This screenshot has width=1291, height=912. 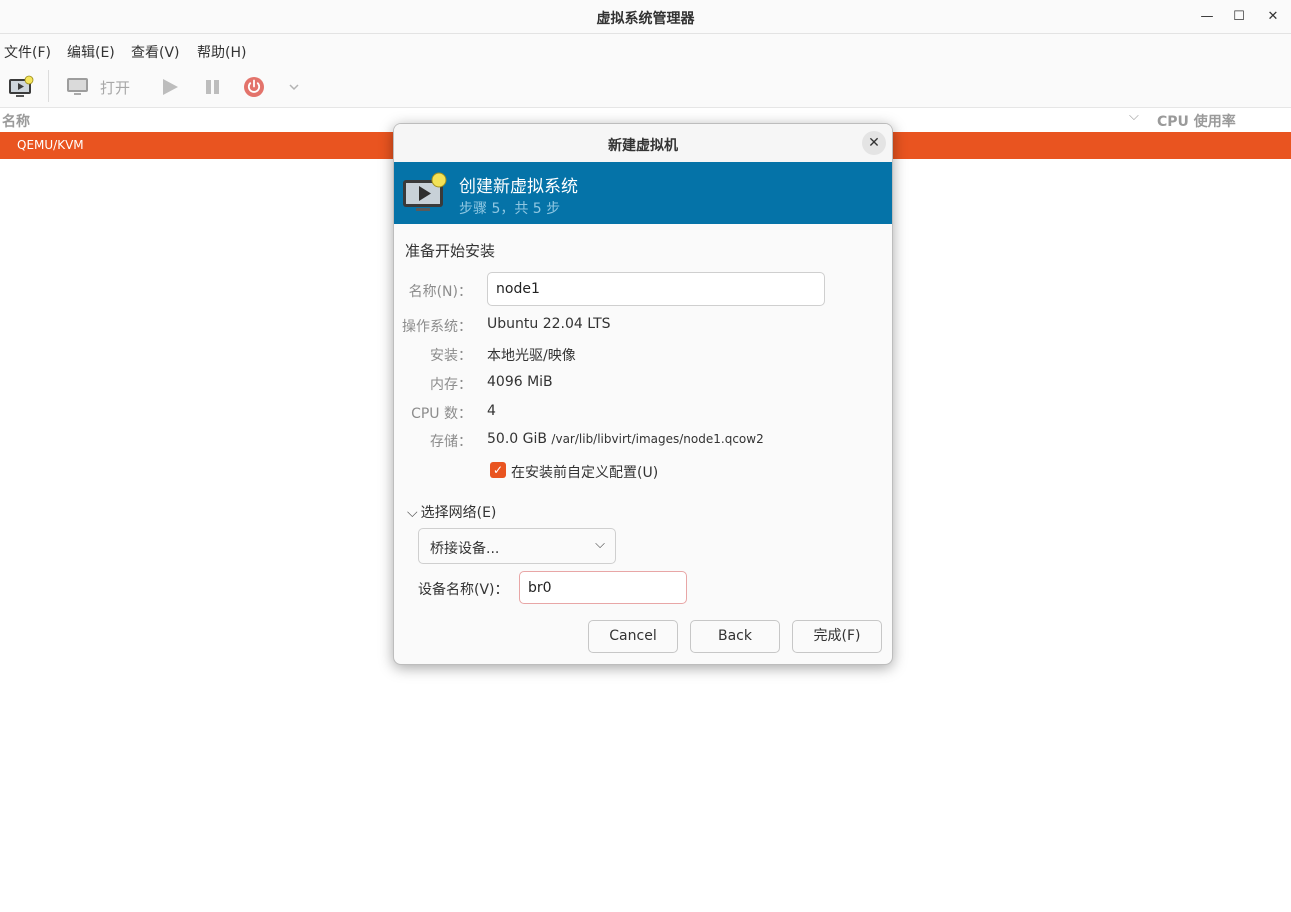 I want to click on cpu-value: 4, so click(x=491, y=411).